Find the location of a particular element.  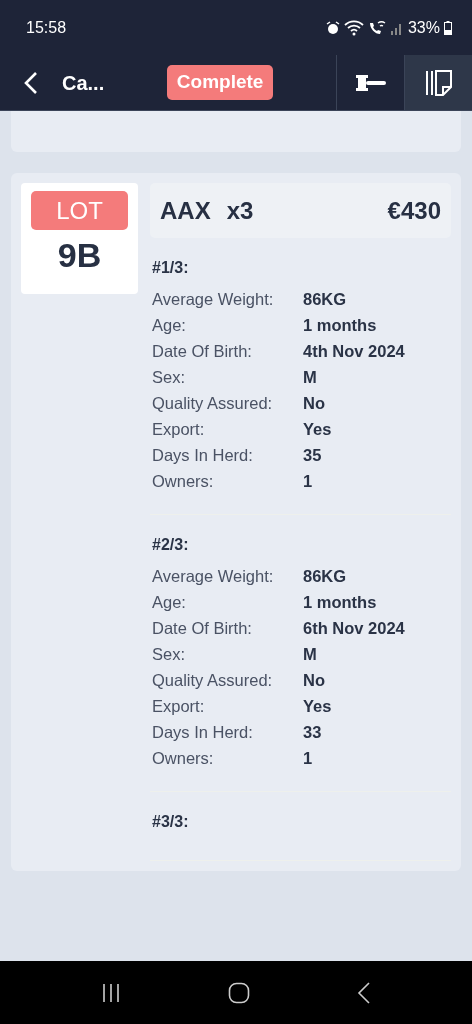

notes-button is located at coordinates (438, 82).